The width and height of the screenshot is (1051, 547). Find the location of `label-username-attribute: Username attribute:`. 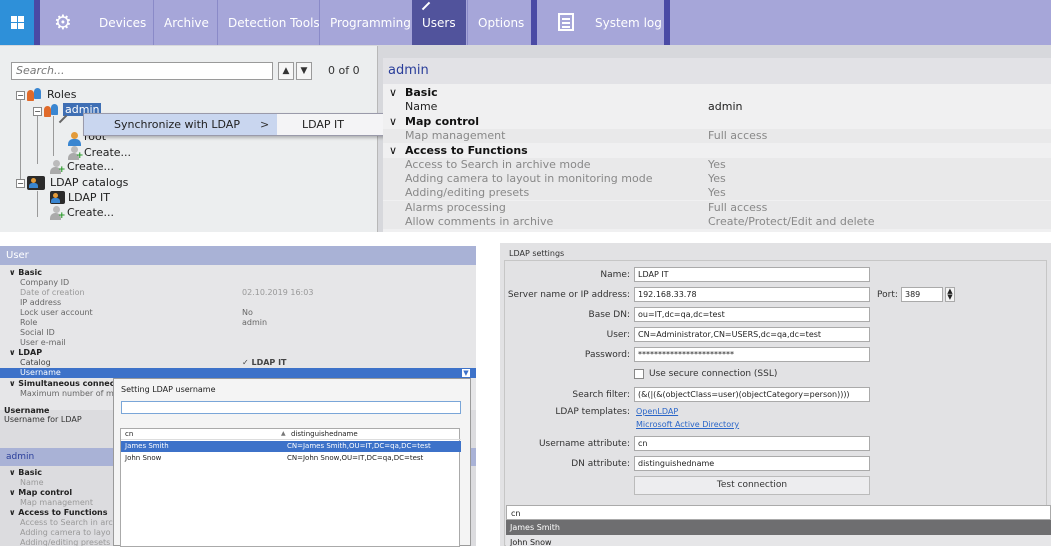

label-username-attribute: Username attribute: is located at coordinates (584, 444).